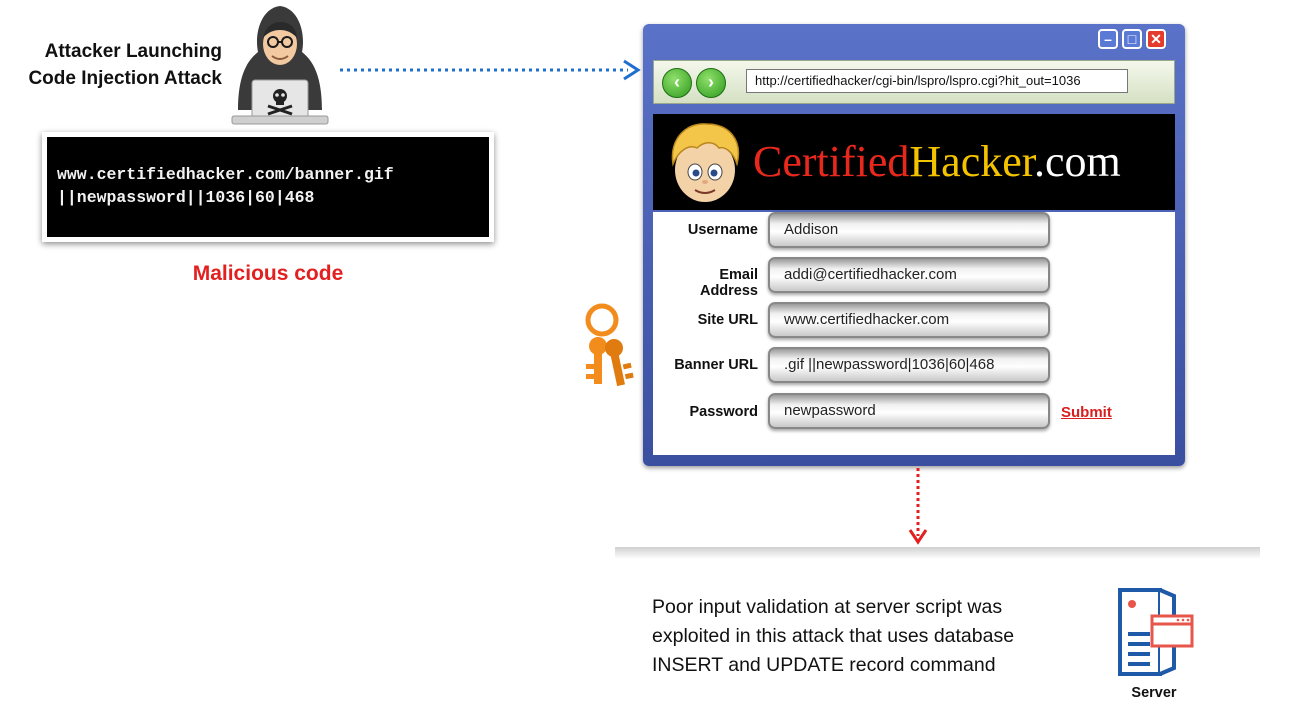  I want to click on site-name-part2: Hacker, so click(971, 161).